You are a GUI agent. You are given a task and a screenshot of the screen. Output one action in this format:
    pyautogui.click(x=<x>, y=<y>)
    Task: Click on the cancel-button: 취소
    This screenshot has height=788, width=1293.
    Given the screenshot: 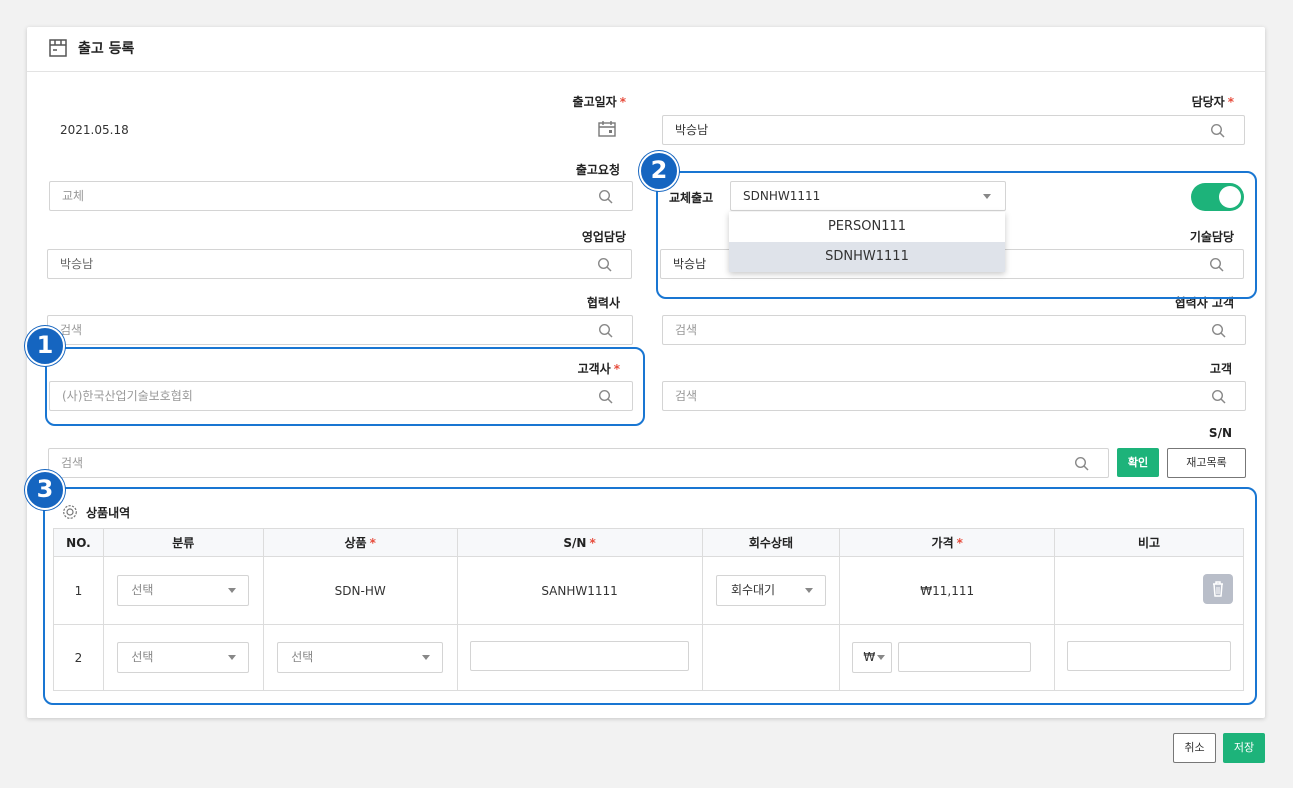 What is the action you would take?
    pyautogui.click(x=1194, y=748)
    